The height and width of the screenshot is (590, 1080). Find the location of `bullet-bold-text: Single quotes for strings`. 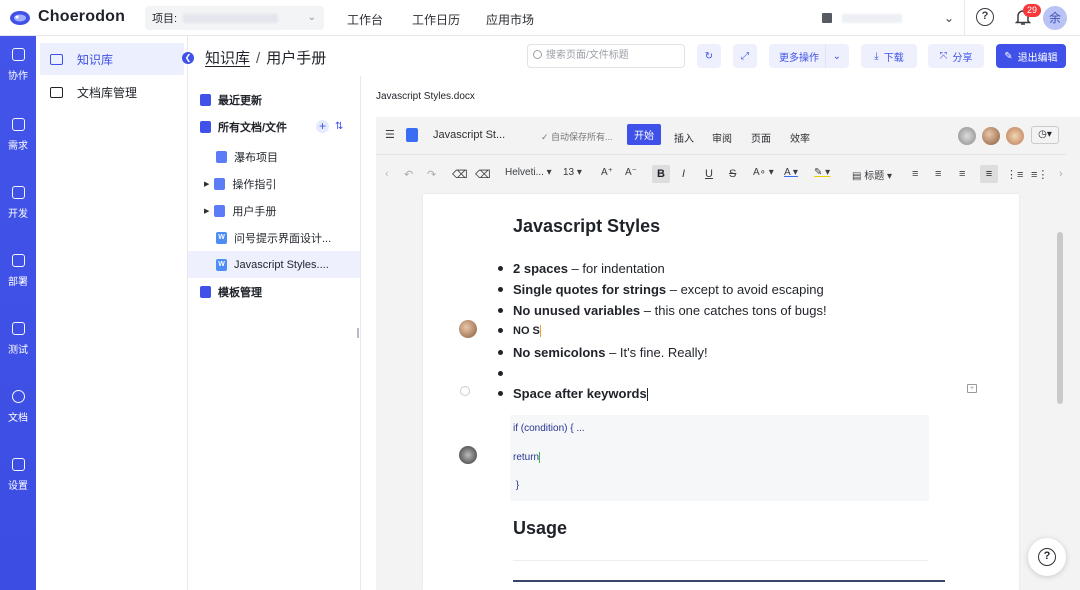

bullet-bold-text: Single quotes for strings is located at coordinates (590, 289).